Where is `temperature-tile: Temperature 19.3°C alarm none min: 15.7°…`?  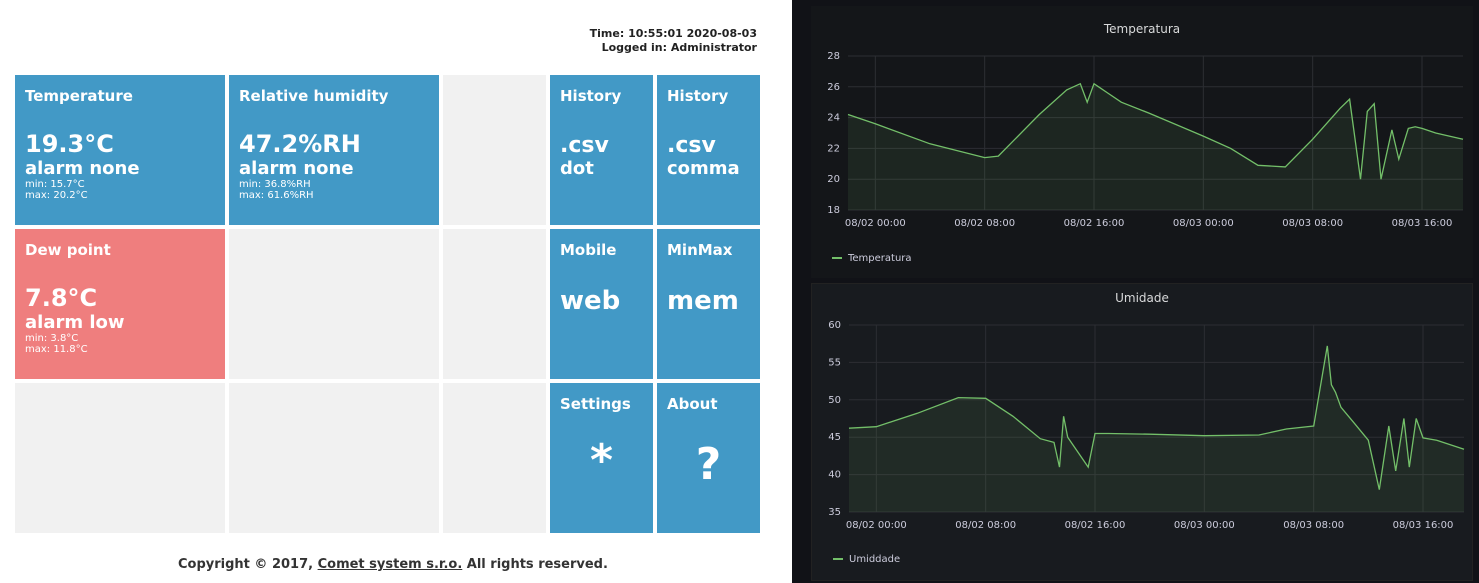
temperature-tile: Temperature 19.3°C alarm none min: 15.7°… is located at coordinates (120, 150).